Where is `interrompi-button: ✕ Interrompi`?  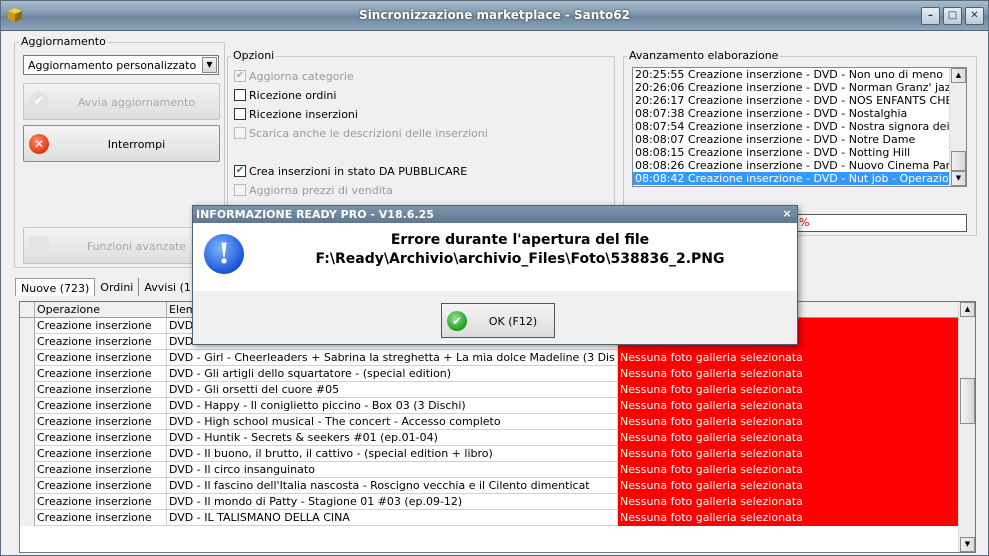 interrompi-button: ✕ Interrompi is located at coordinates (121, 143).